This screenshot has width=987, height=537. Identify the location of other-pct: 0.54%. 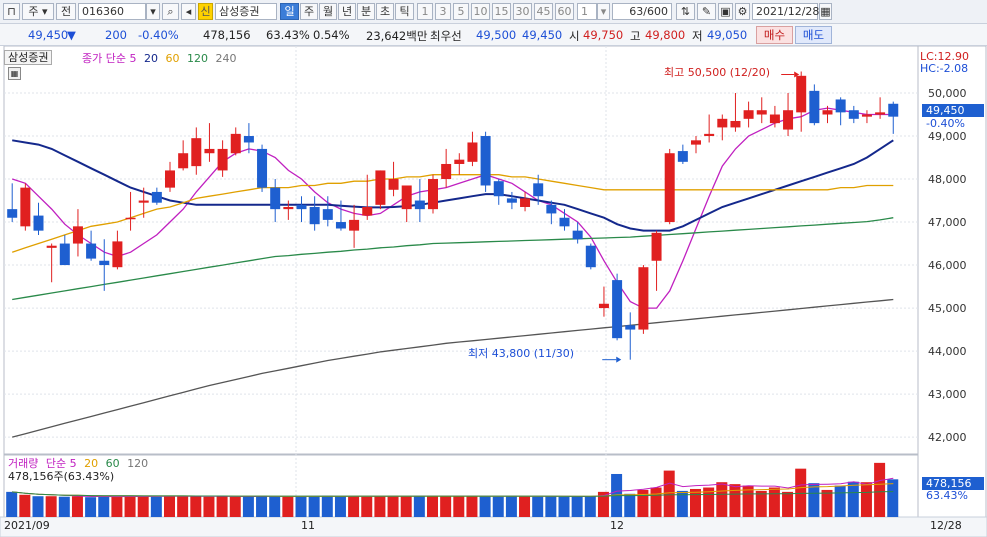
(331, 35).